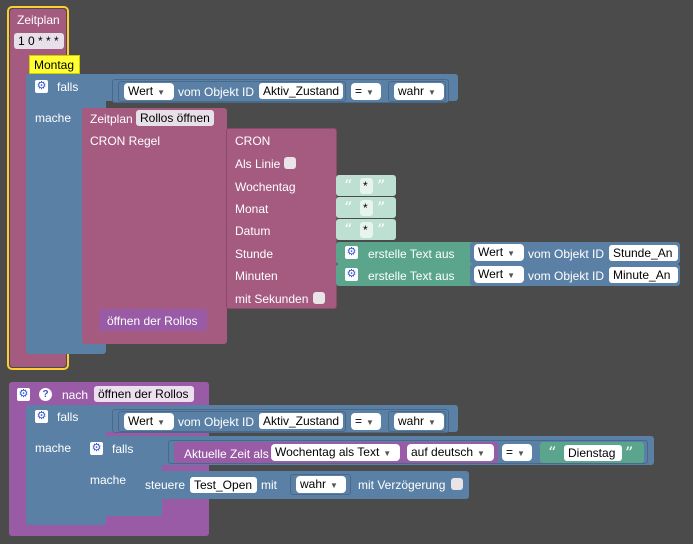 The image size is (693, 544). I want to click on control-label: steuere, so click(165, 485).